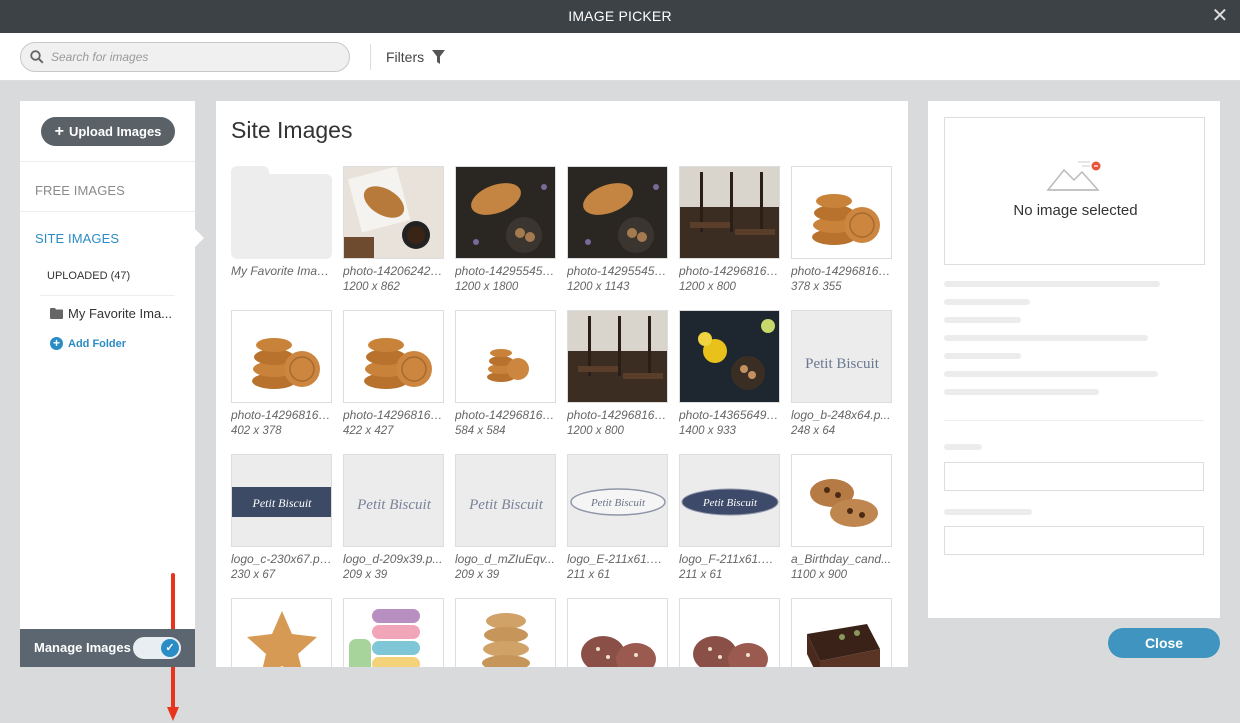  Describe the element at coordinates (1220, 16) in the screenshot. I see `close-icon: ✕` at that location.